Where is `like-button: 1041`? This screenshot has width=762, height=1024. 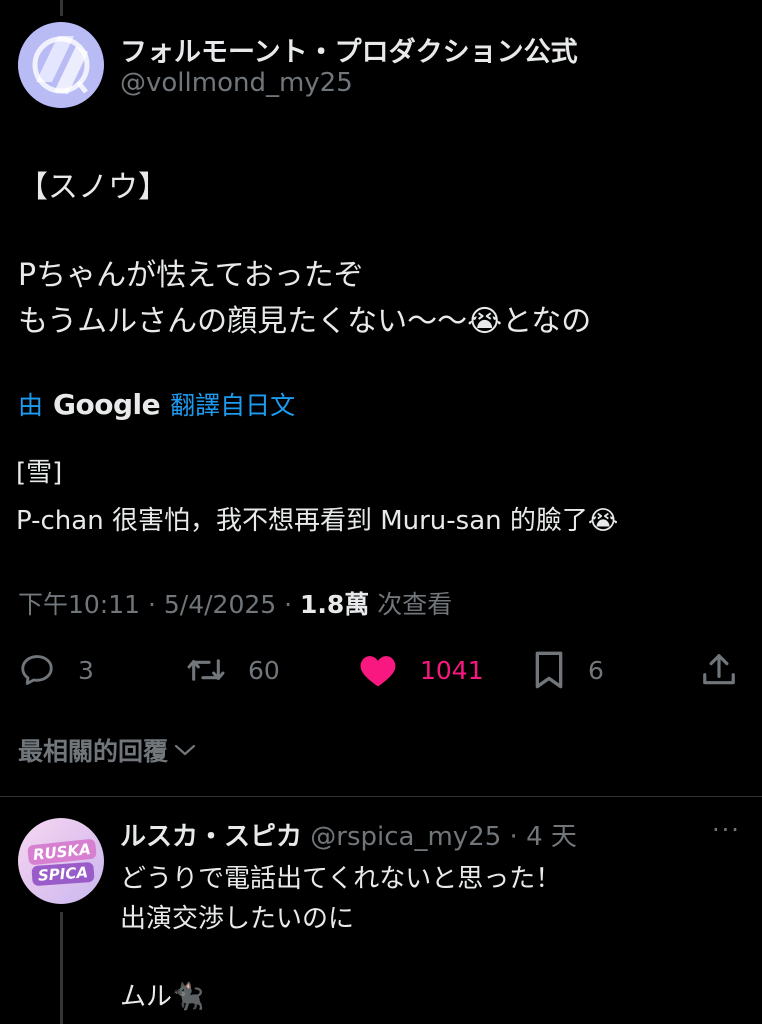
like-button: 1041 is located at coordinates (421, 670).